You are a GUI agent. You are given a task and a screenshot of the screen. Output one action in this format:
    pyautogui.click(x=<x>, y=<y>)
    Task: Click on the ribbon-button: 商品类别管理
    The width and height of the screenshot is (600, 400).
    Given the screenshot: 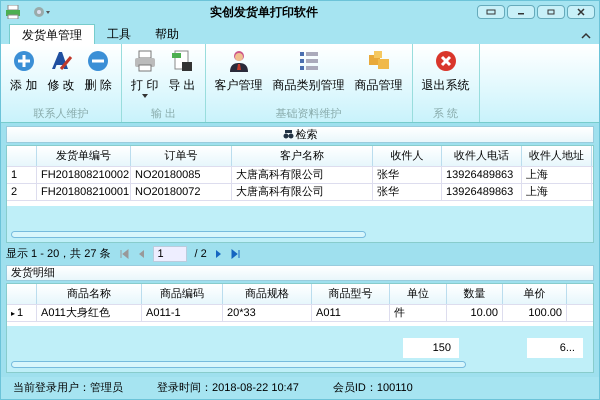 What is the action you would take?
    pyautogui.click(x=309, y=75)
    